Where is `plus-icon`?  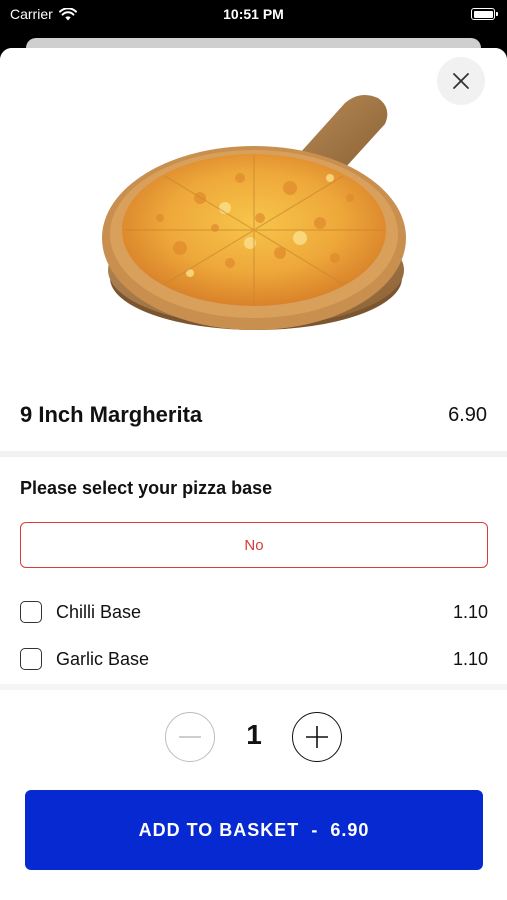
plus-icon is located at coordinates (317, 737).